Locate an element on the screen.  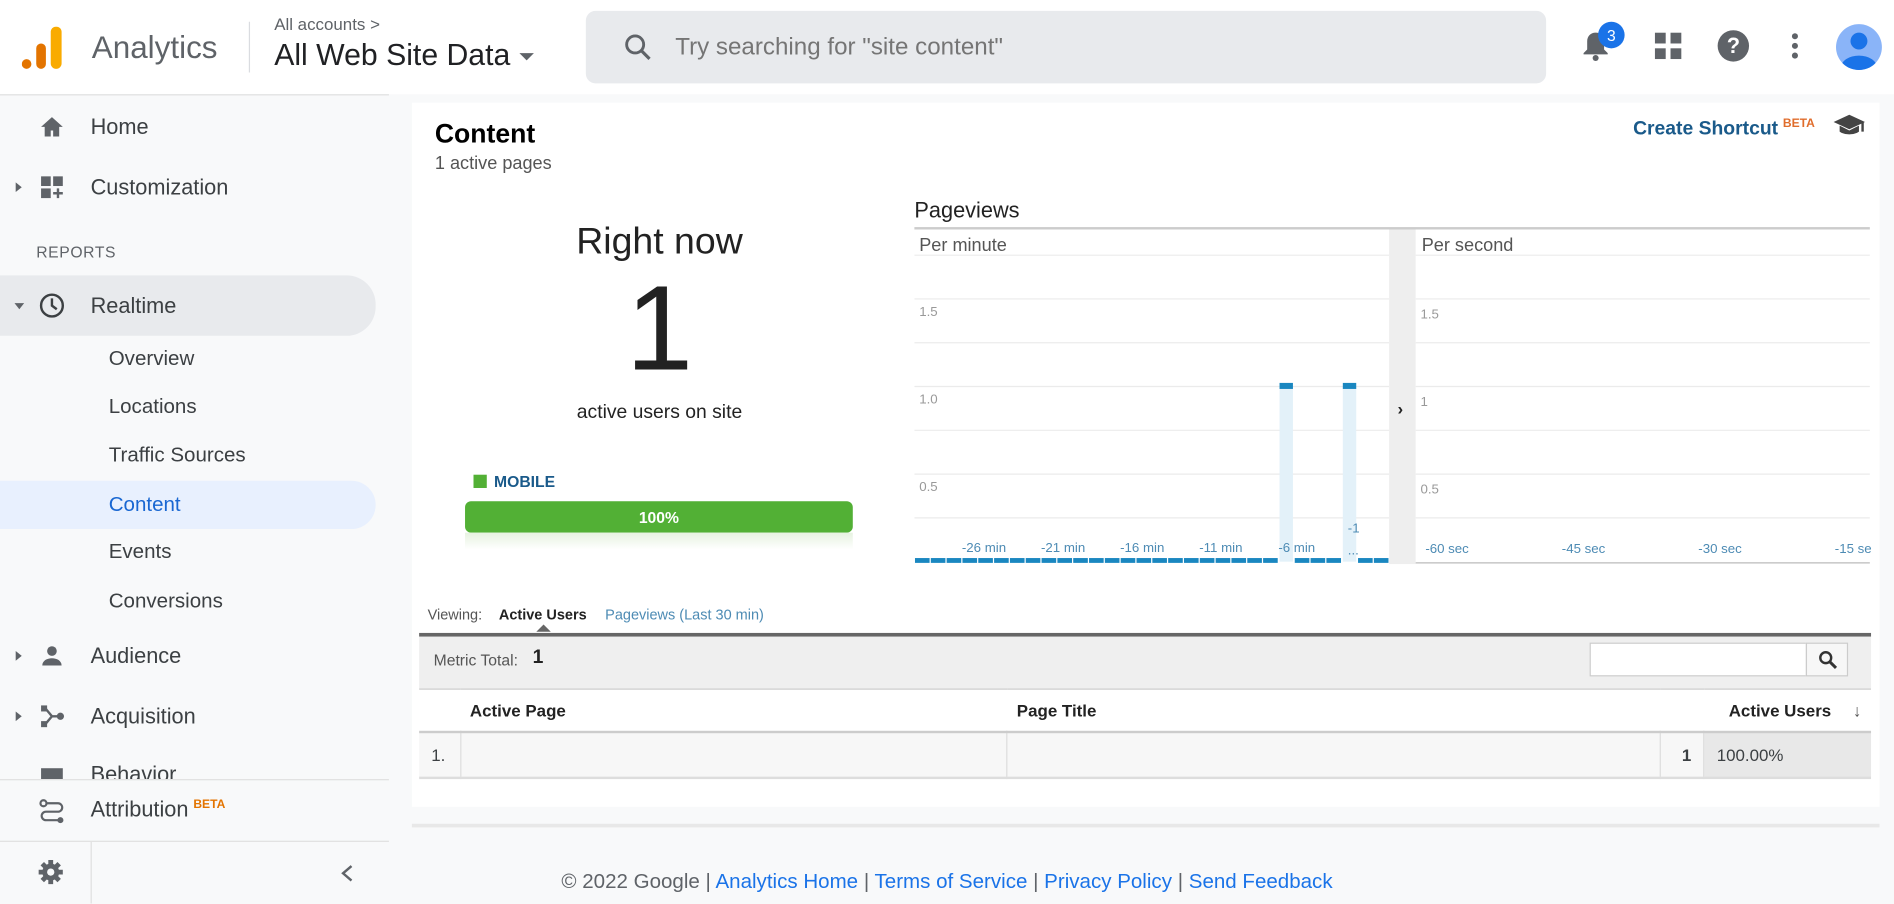
y-tick-label: 0.5 is located at coordinates (928, 486).